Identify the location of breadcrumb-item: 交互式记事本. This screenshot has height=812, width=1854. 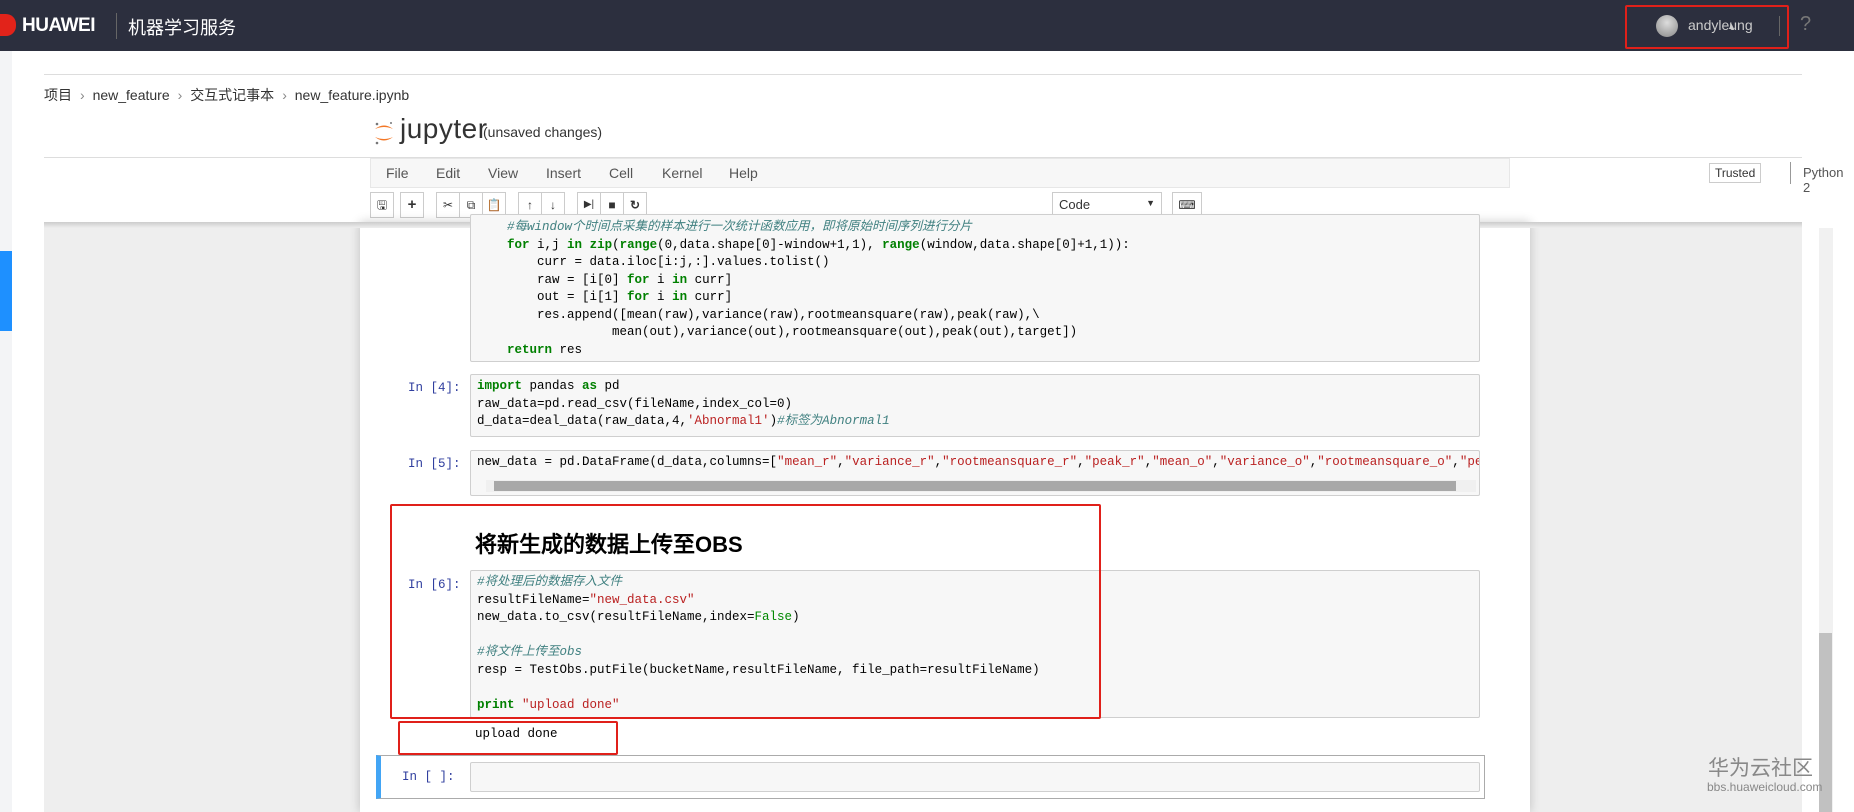
(232, 95).